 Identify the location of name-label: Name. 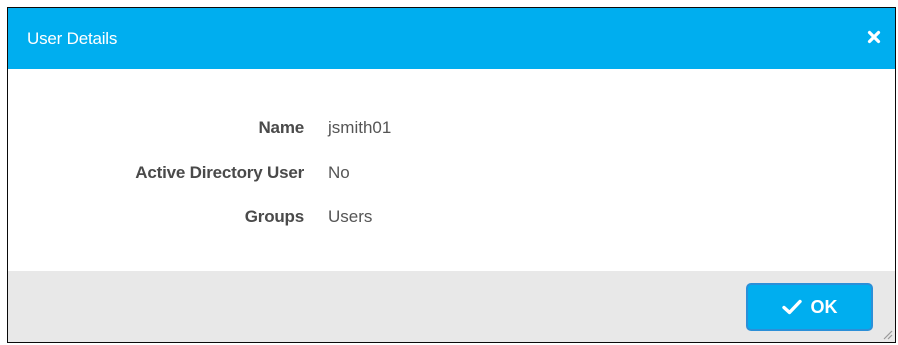
(281, 127).